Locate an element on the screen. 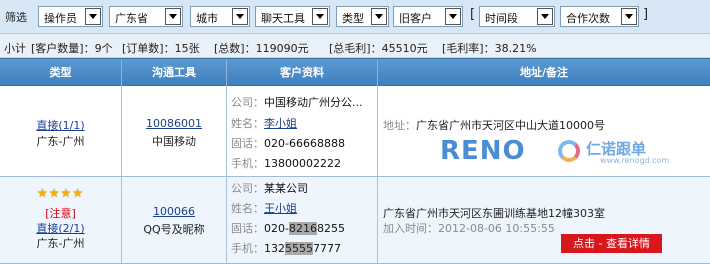 The width and height of the screenshot is (710, 264). cooperation-count-select: 合作次数 is located at coordinates (599, 16).